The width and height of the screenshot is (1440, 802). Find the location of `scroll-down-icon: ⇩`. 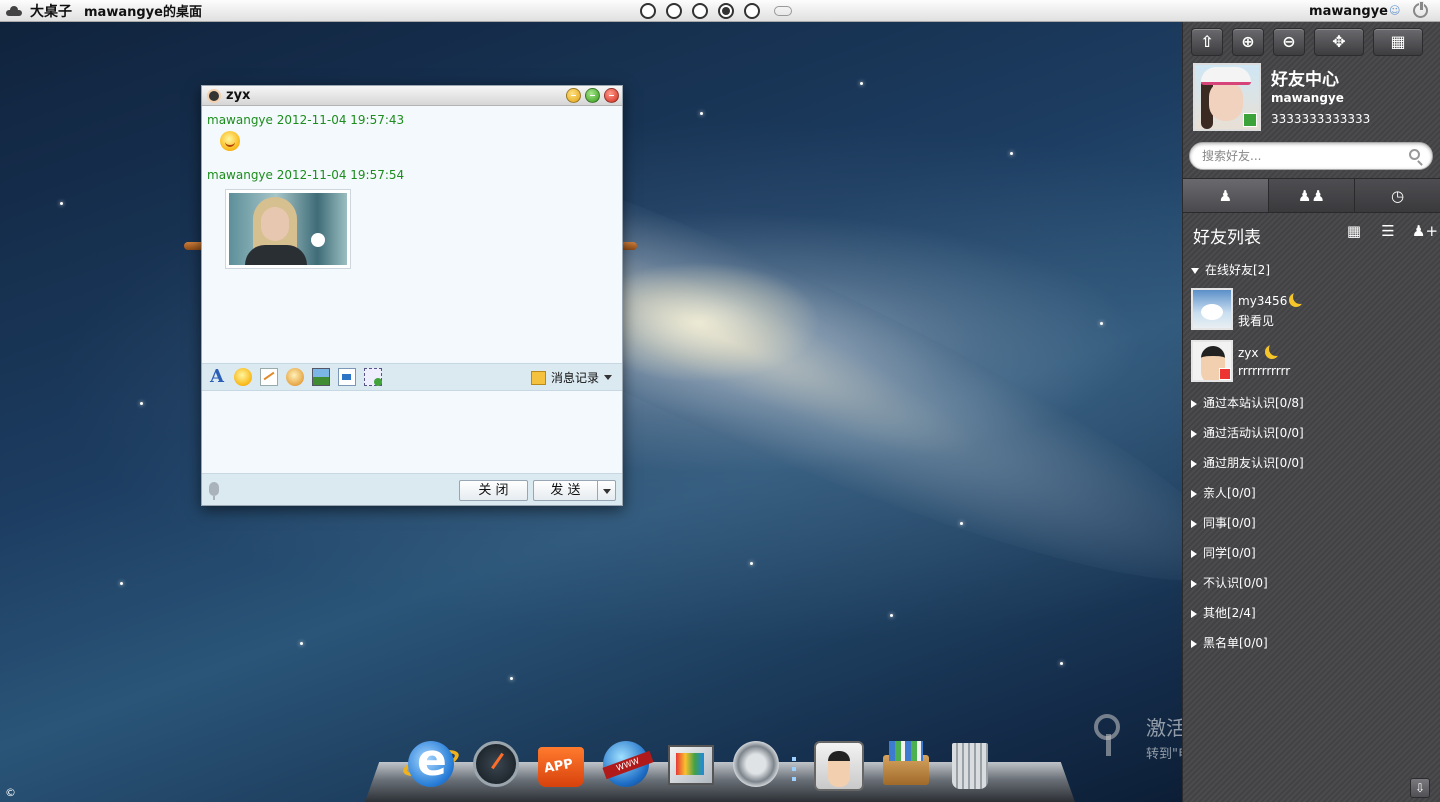

scroll-down-icon: ⇩ is located at coordinates (1420, 788).